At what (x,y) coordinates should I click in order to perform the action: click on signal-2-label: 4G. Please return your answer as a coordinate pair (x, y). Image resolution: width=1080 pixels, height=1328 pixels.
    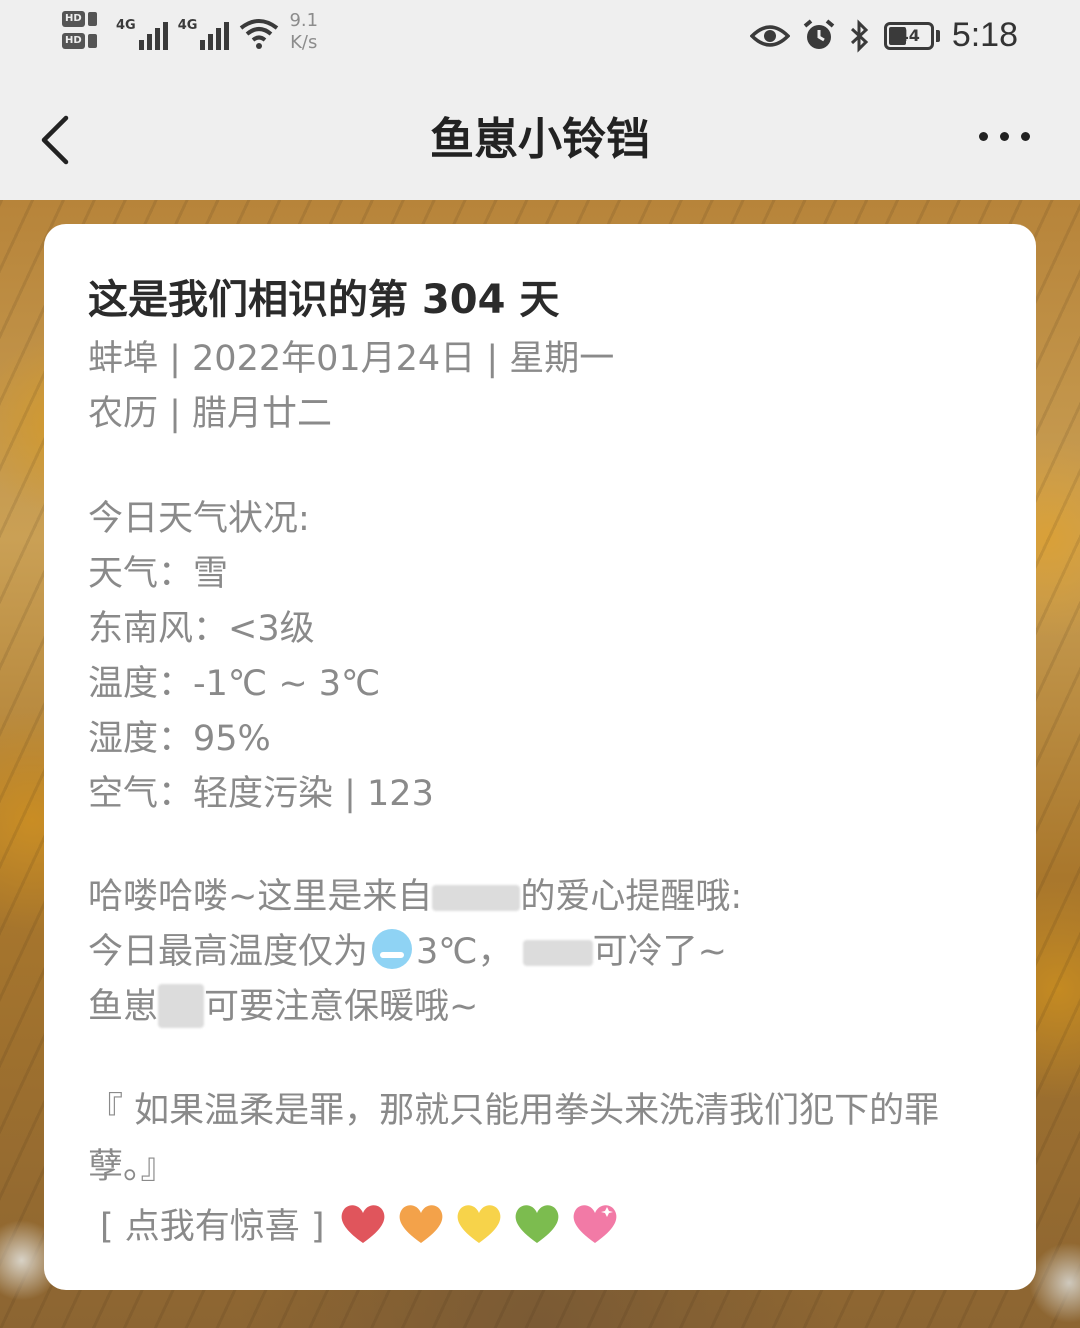
    Looking at the image, I should click on (187, 25).